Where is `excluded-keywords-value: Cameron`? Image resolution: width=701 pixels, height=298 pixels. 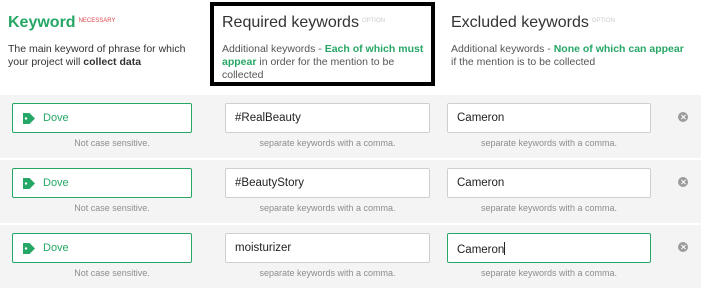 excluded-keywords-value: Cameron is located at coordinates (481, 250).